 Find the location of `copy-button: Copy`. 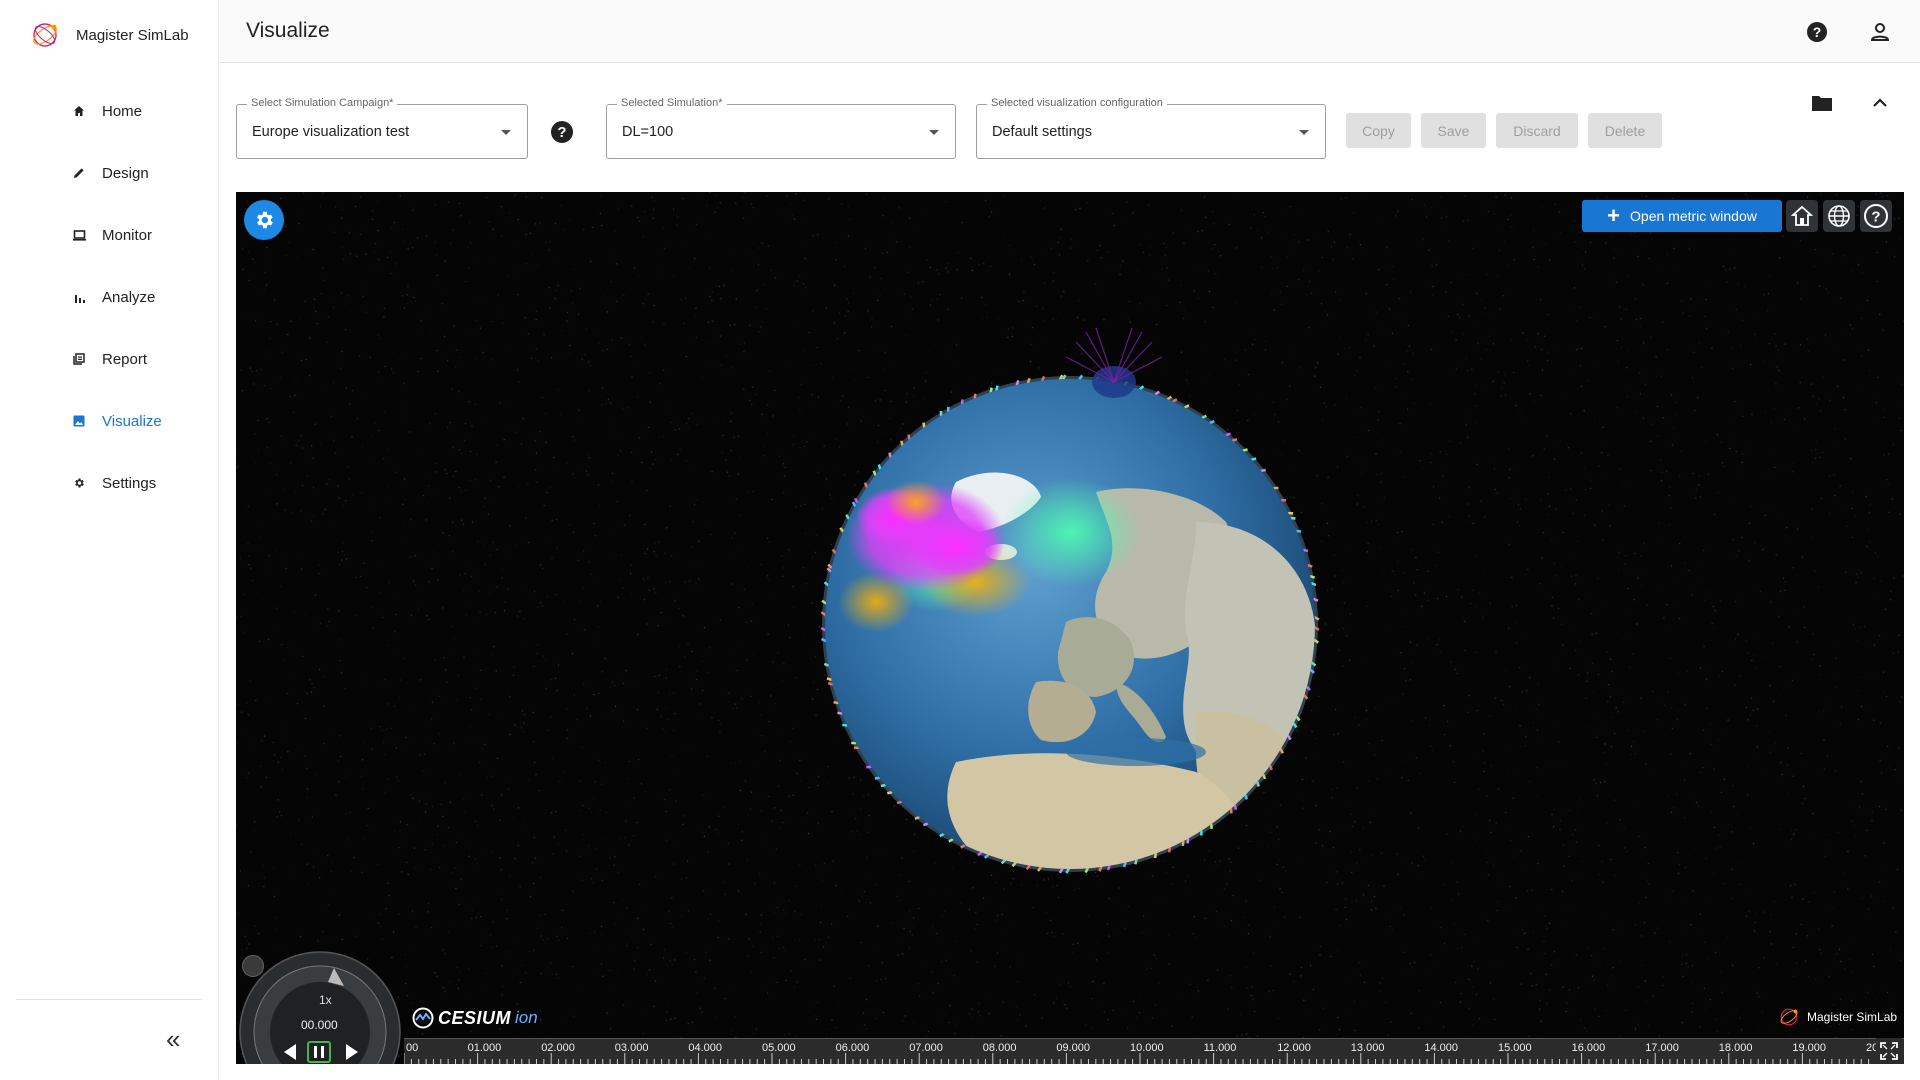

copy-button: Copy is located at coordinates (1378, 130).